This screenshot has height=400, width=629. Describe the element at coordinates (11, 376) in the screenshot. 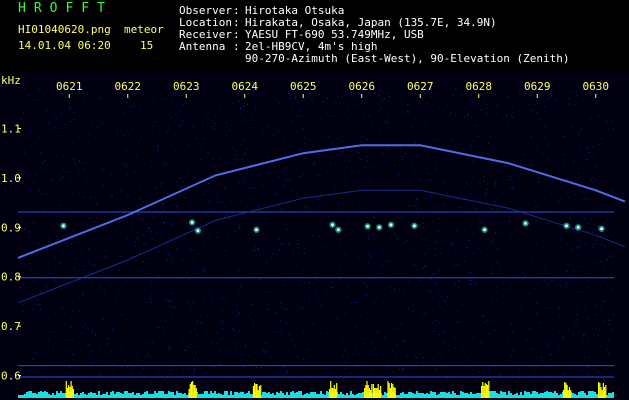

I see `y-tick-label: 0.6` at that location.